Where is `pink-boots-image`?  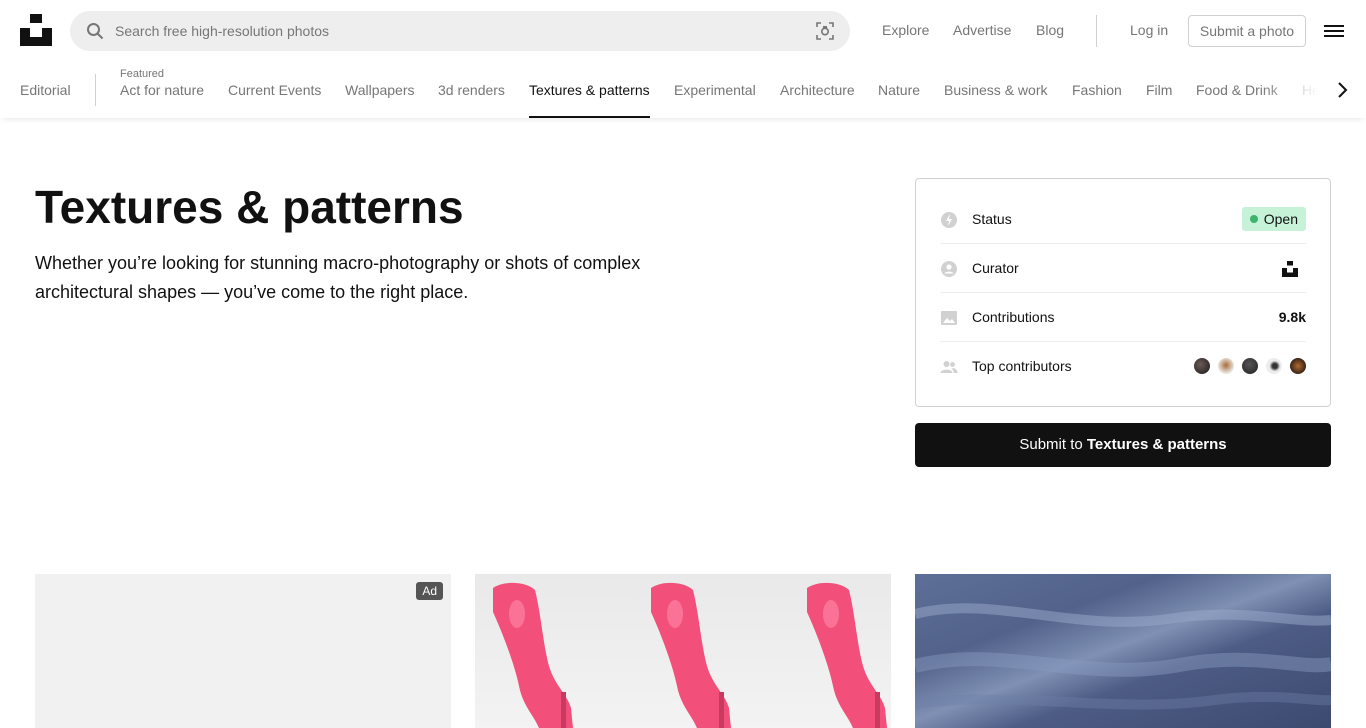 pink-boots-image is located at coordinates (690, 655).